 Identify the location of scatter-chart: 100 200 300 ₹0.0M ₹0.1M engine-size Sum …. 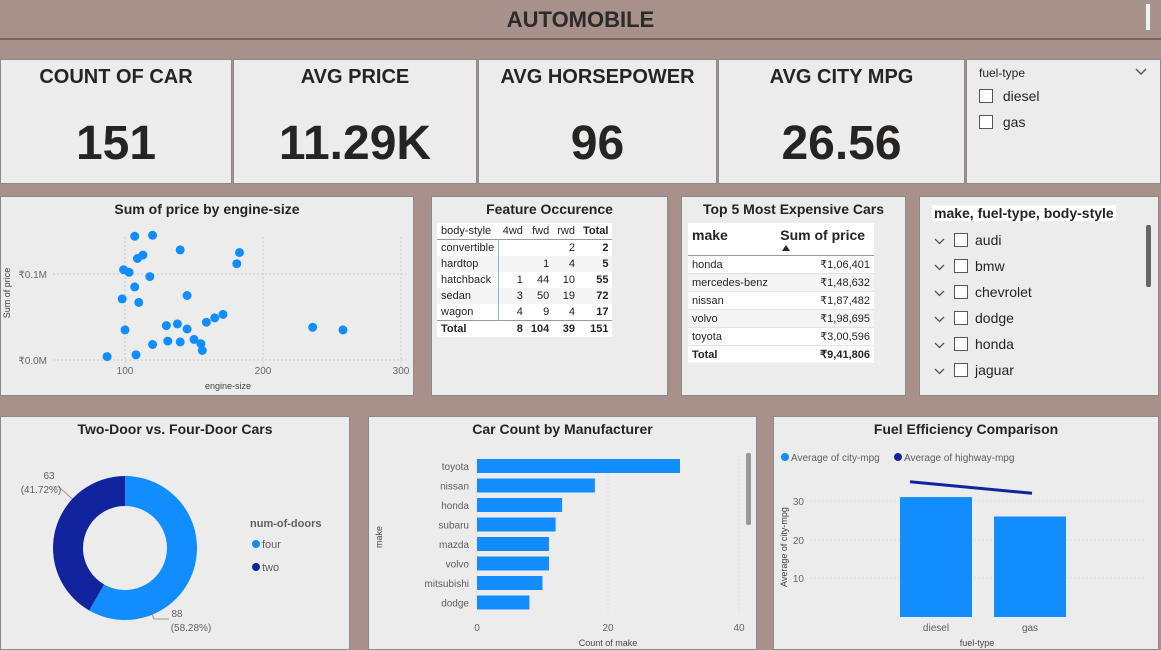
(207, 296).